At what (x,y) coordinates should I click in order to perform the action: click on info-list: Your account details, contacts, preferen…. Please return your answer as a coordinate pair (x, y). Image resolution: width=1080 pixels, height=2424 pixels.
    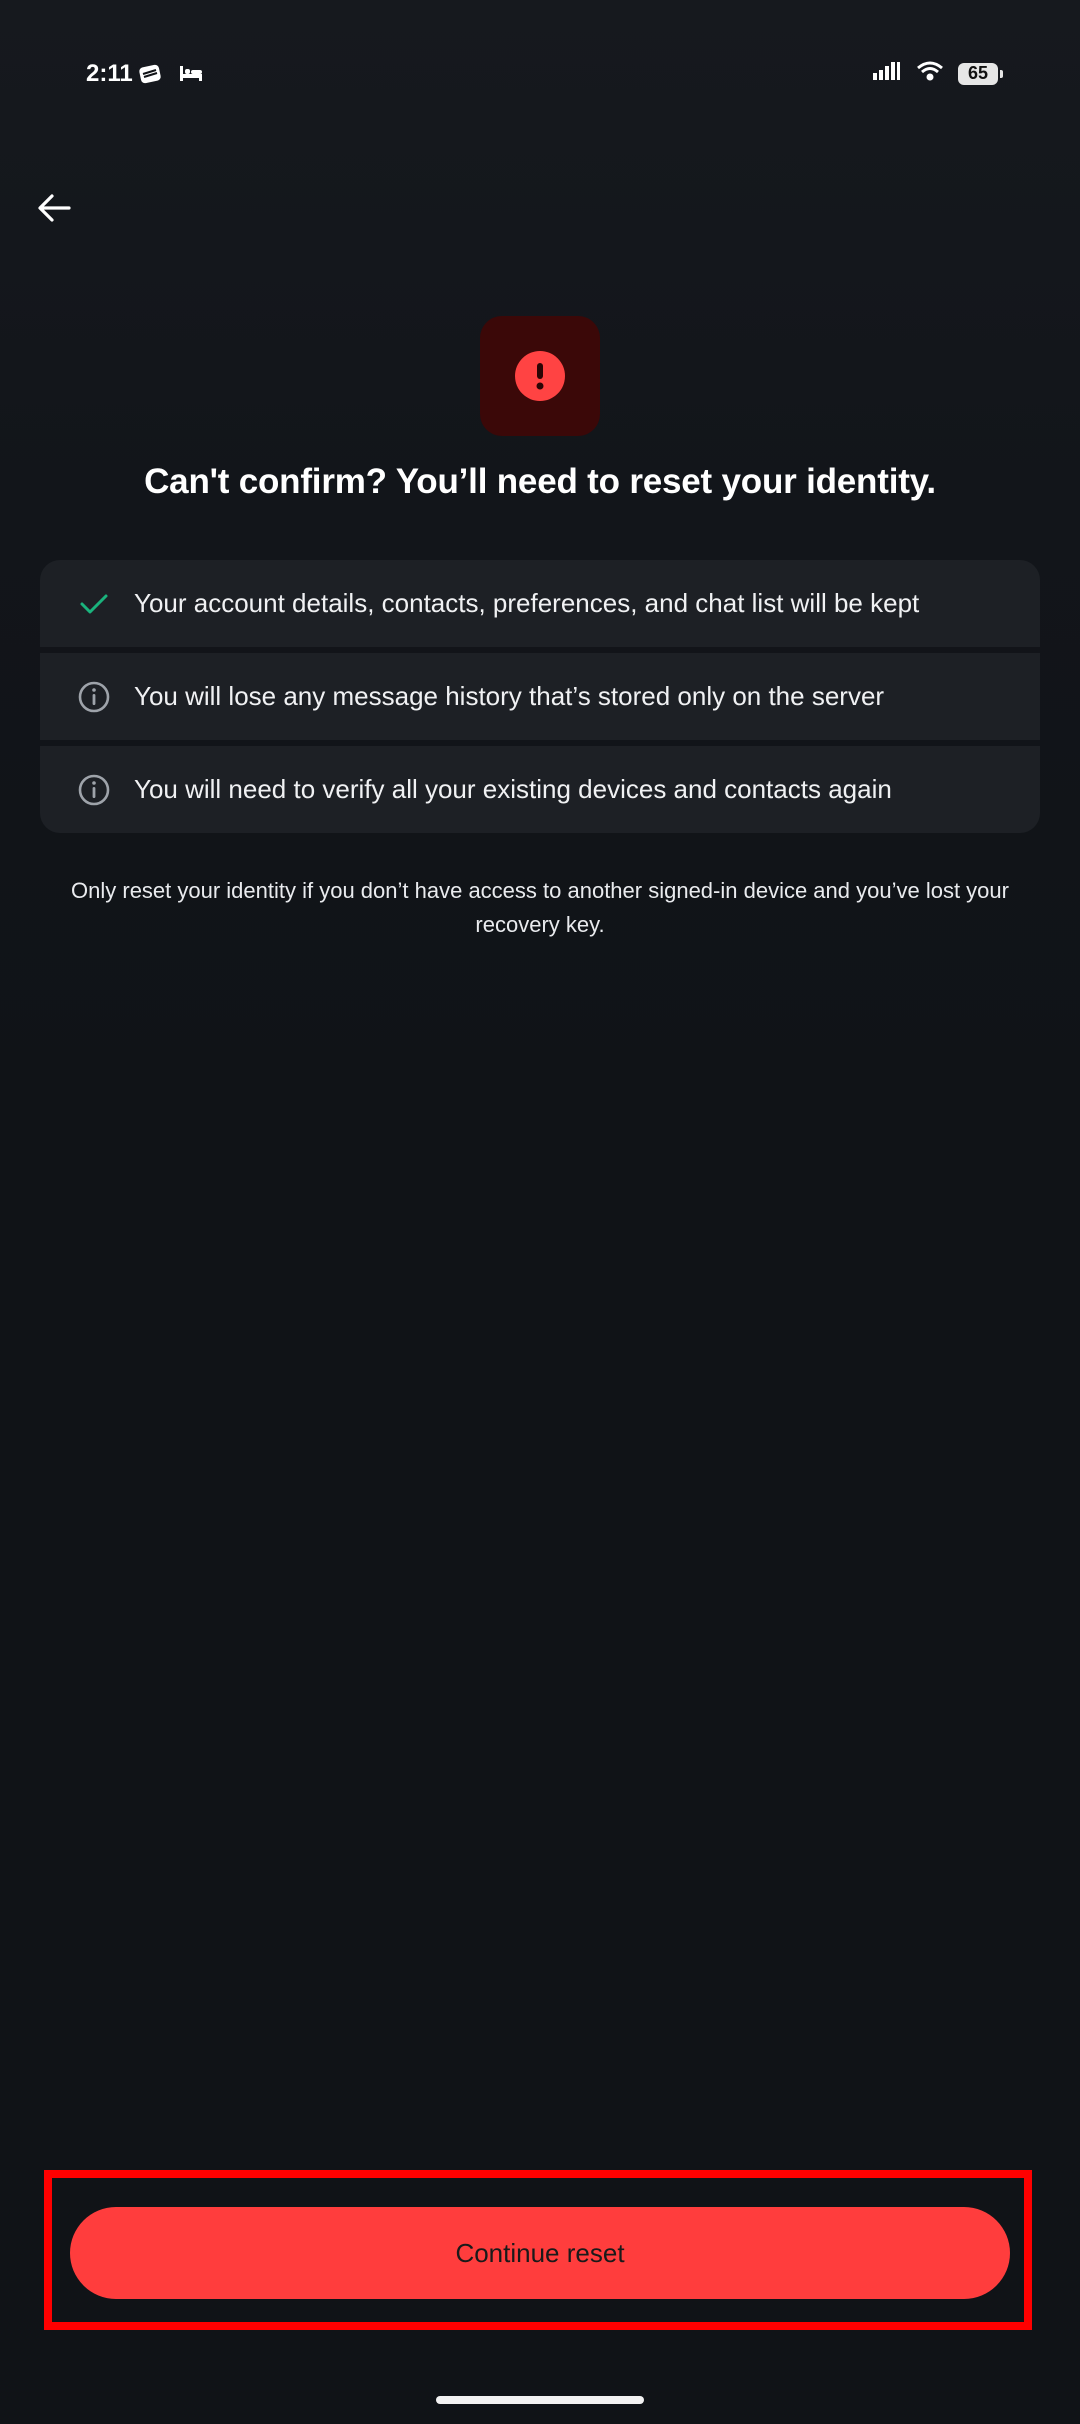
    Looking at the image, I should click on (540, 696).